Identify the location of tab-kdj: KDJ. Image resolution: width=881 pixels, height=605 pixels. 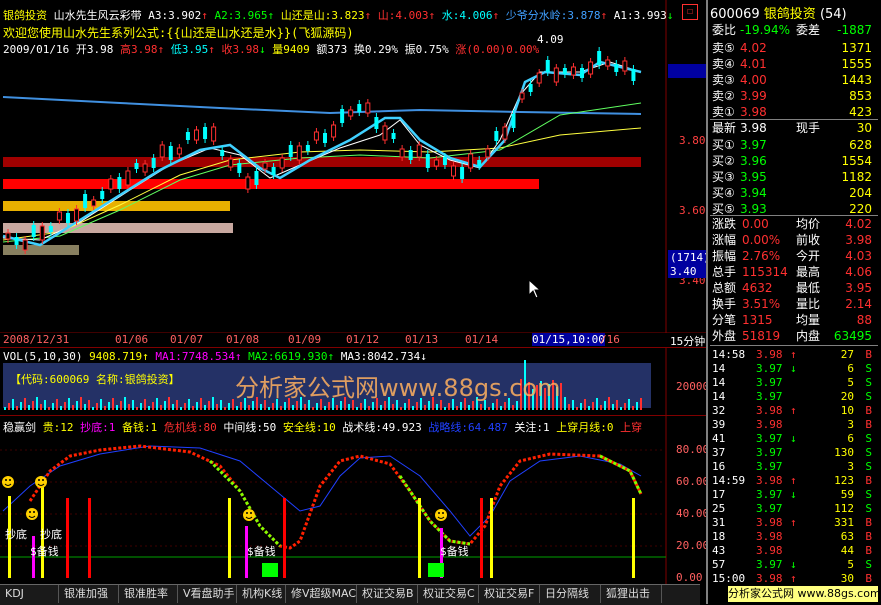
(29, 594).